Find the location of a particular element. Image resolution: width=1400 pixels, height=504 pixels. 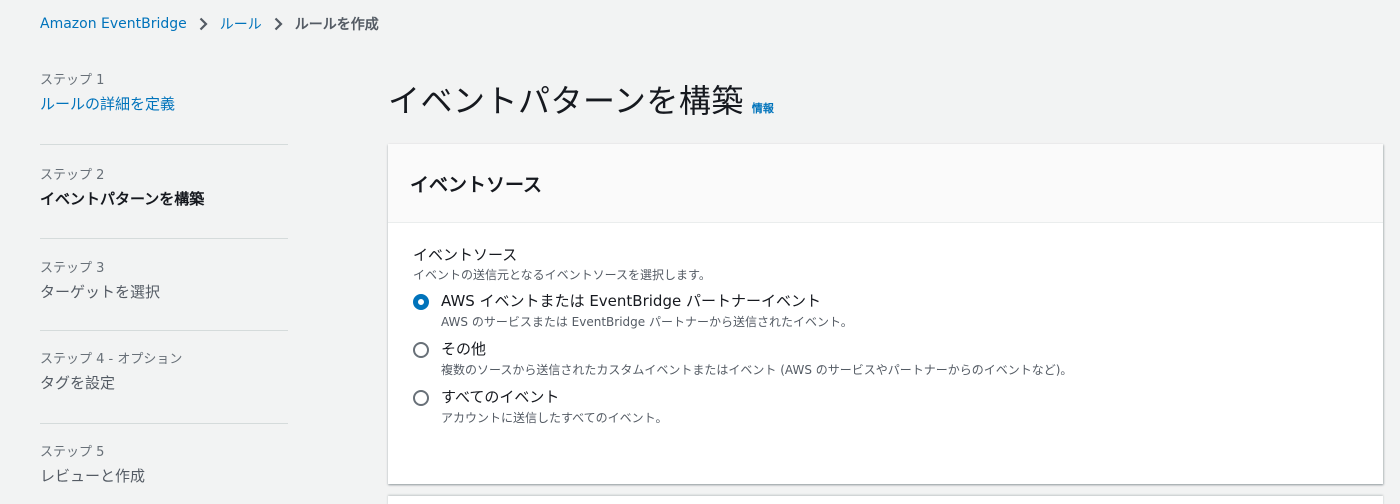

breadcrumb-eventbridge: Amazon EventBridge is located at coordinates (113, 24).